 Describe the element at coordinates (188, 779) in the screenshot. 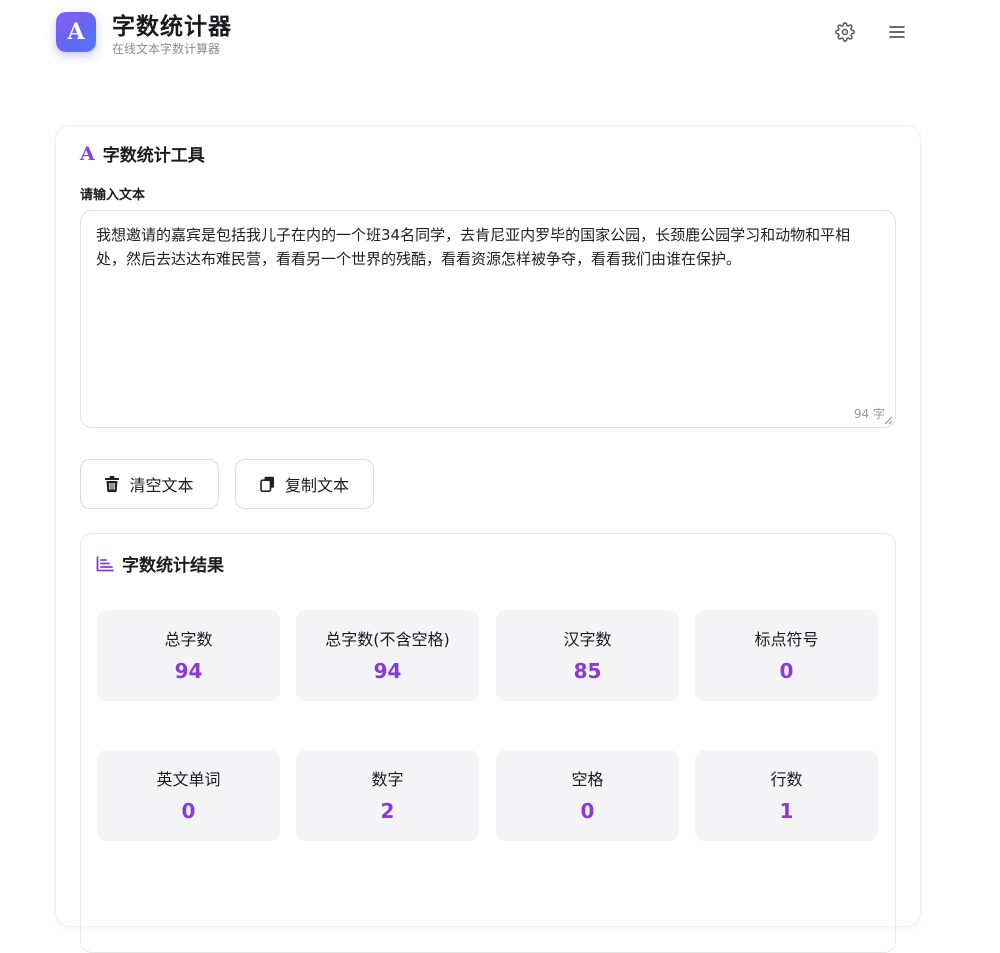

I see `stat-label: 英文单词` at that location.